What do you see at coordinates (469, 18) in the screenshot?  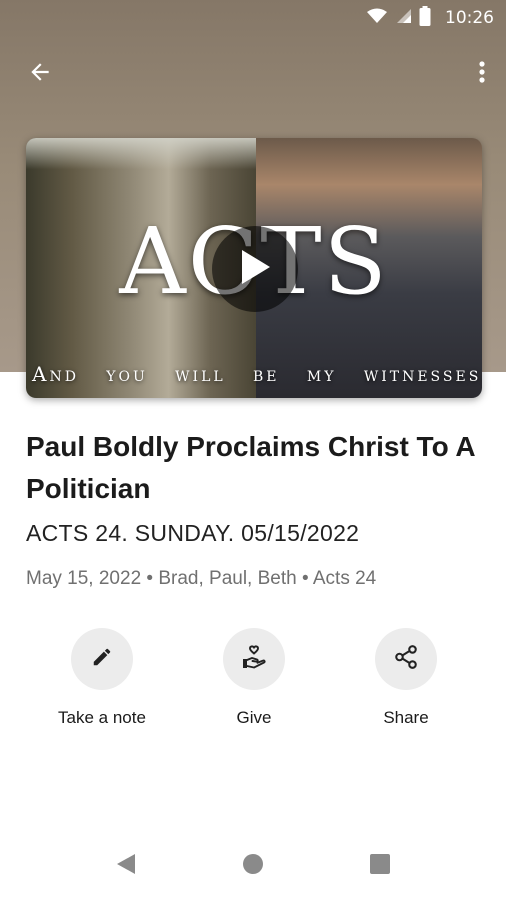 I see `status-time: 10:26` at bounding box center [469, 18].